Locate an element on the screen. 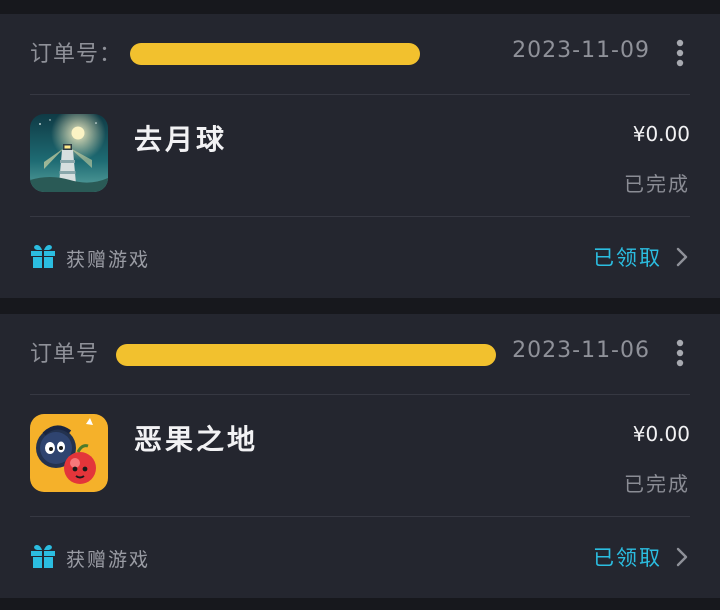  order-date: 2023-11-09 is located at coordinates (581, 50).